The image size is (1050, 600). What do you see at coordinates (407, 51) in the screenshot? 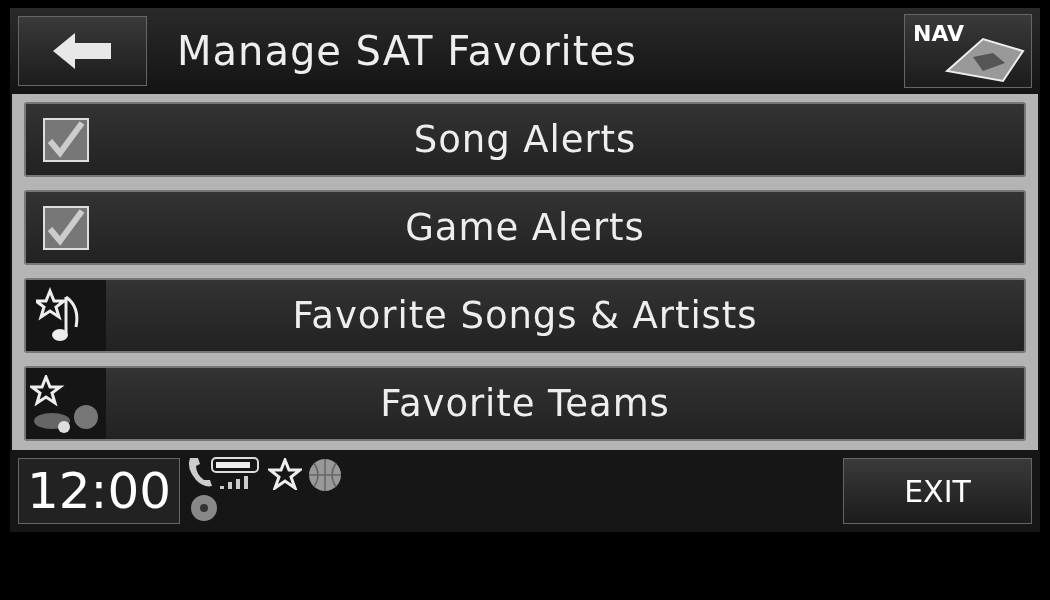
I see `screen-title: Manage SAT Favorites` at bounding box center [407, 51].